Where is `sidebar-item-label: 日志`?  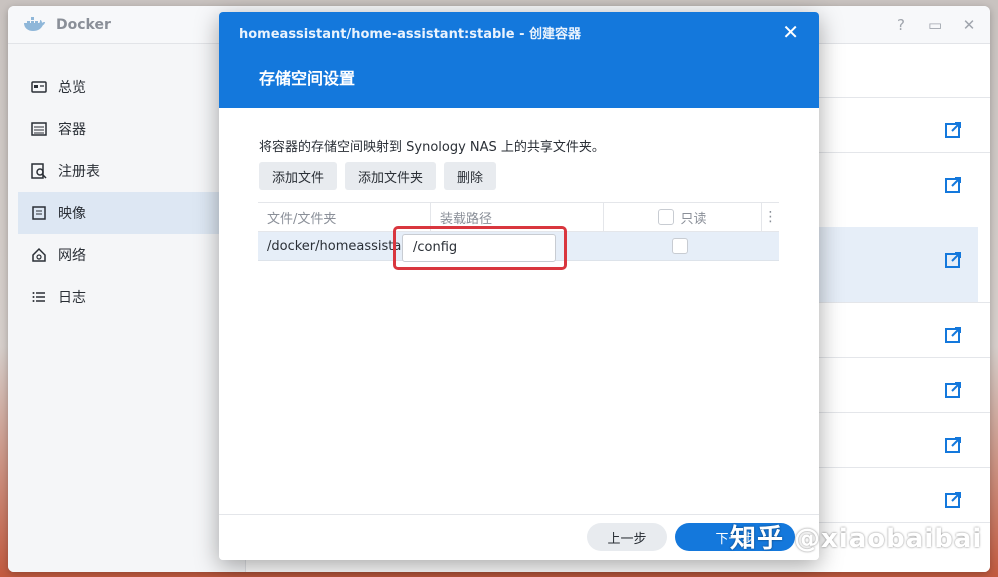 sidebar-item-label: 日志 is located at coordinates (72, 298).